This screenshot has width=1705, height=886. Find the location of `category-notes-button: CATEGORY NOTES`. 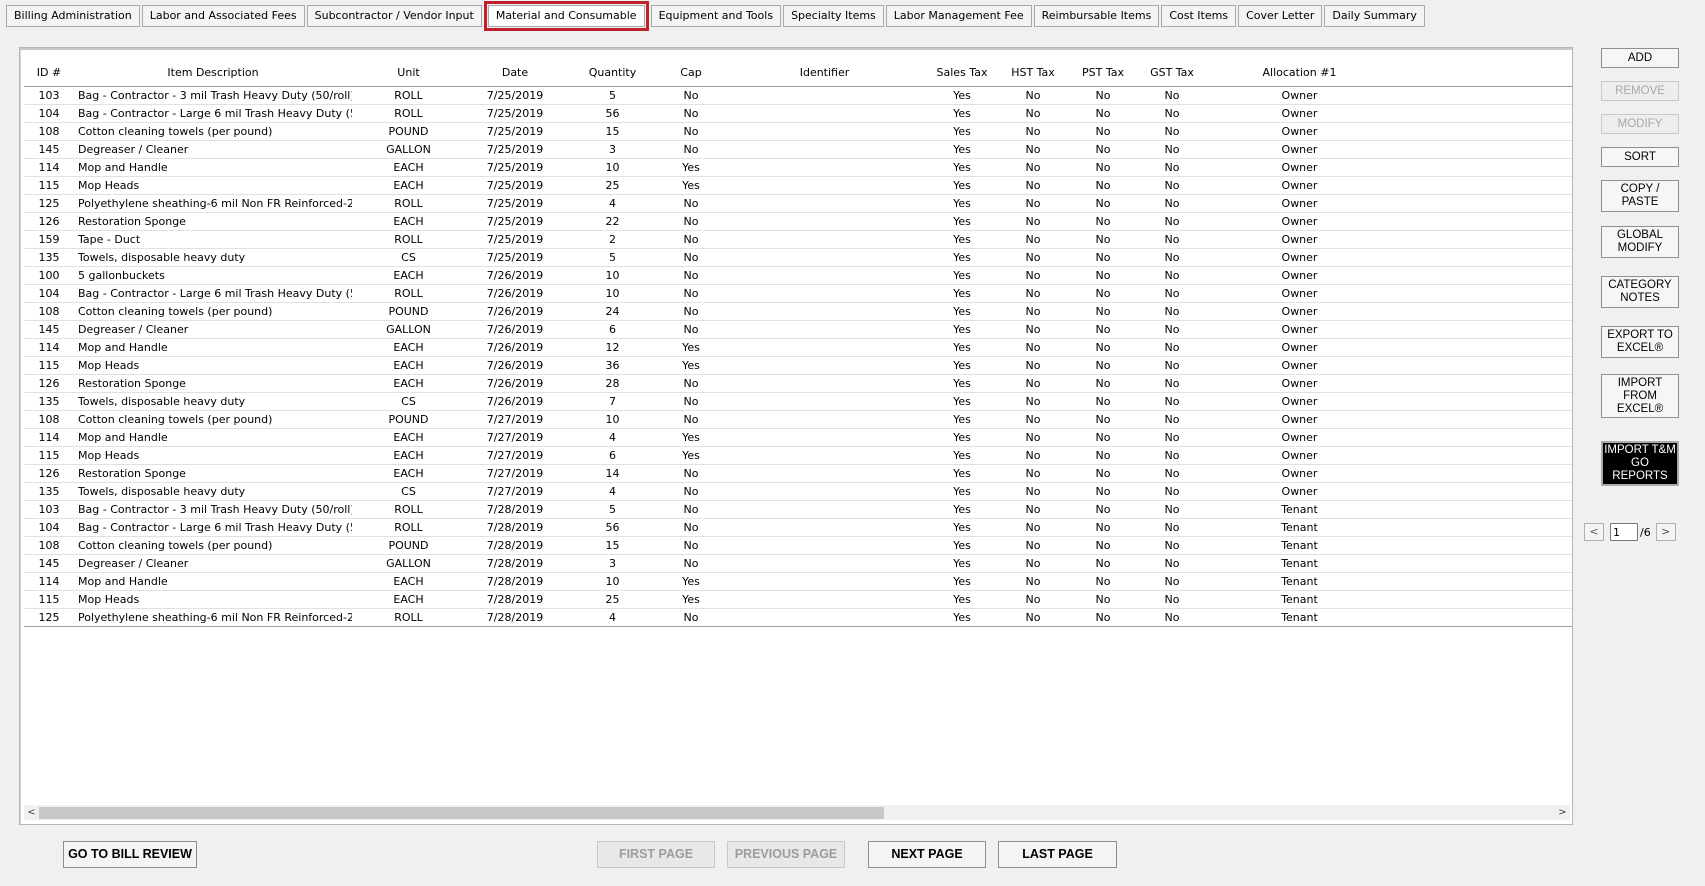

category-notes-button: CATEGORY NOTES is located at coordinates (1640, 292).